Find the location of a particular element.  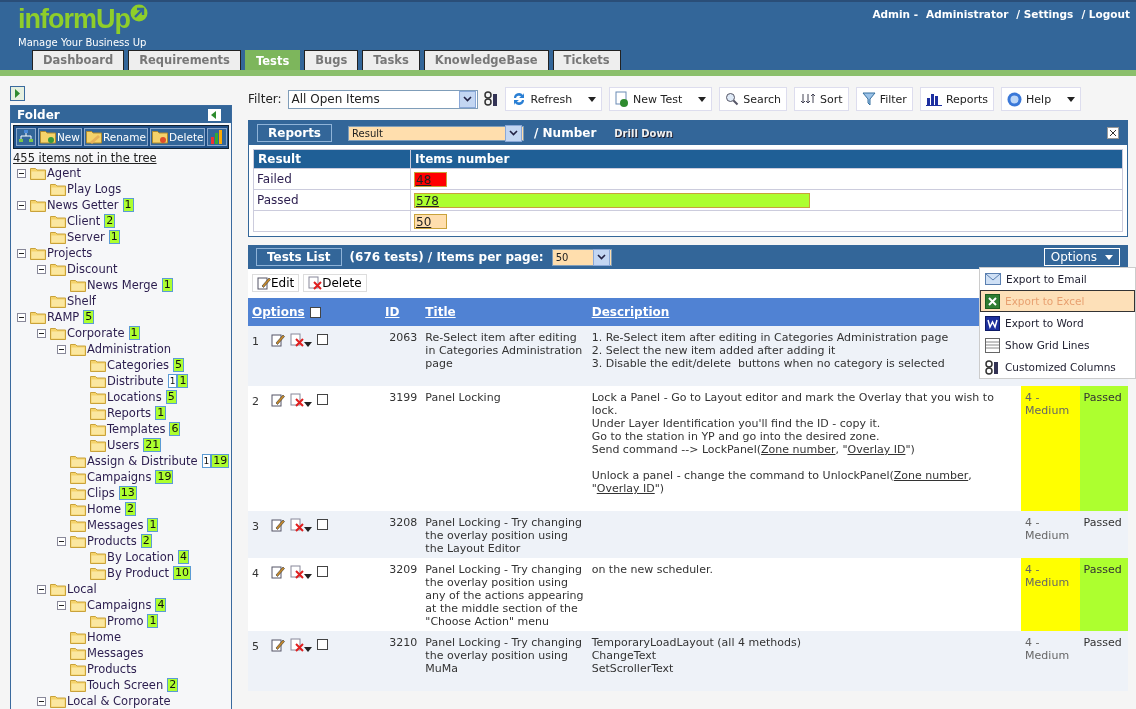

header-link: Administrator is located at coordinates (967, 14).